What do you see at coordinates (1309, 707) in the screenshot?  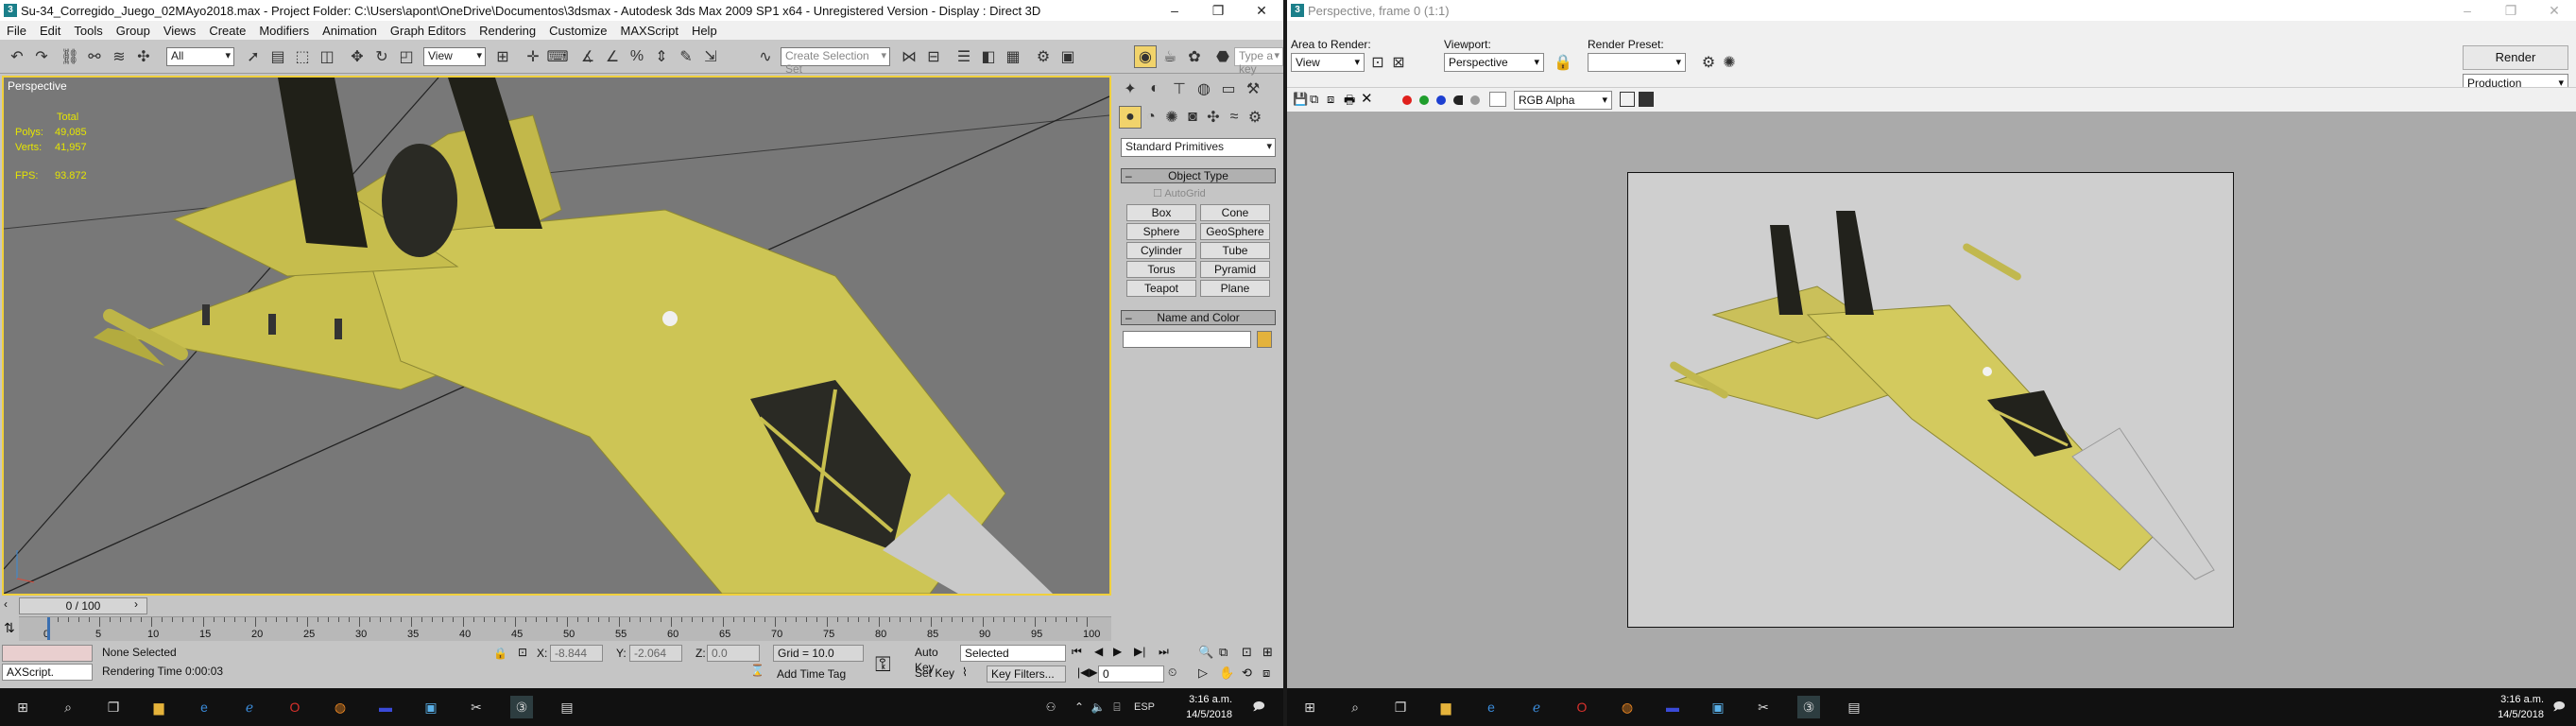 I see `windows-icon: ⊞` at bounding box center [1309, 707].